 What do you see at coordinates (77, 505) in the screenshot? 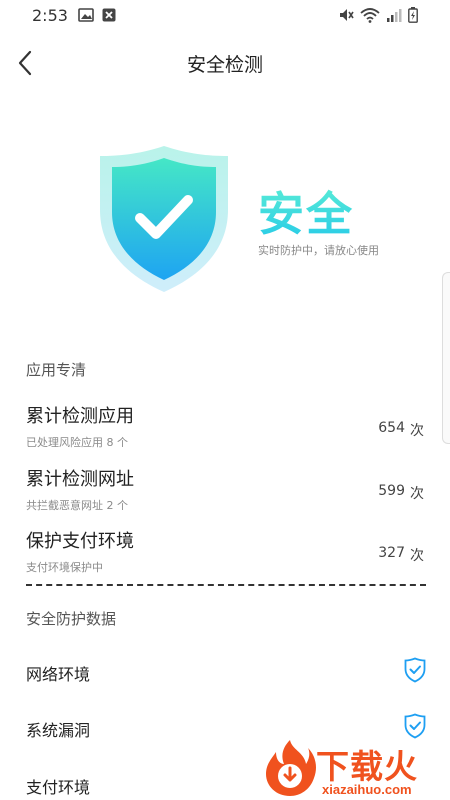
I see `stat-subtitle: 共拦截恶意网址 2 个` at bounding box center [77, 505].